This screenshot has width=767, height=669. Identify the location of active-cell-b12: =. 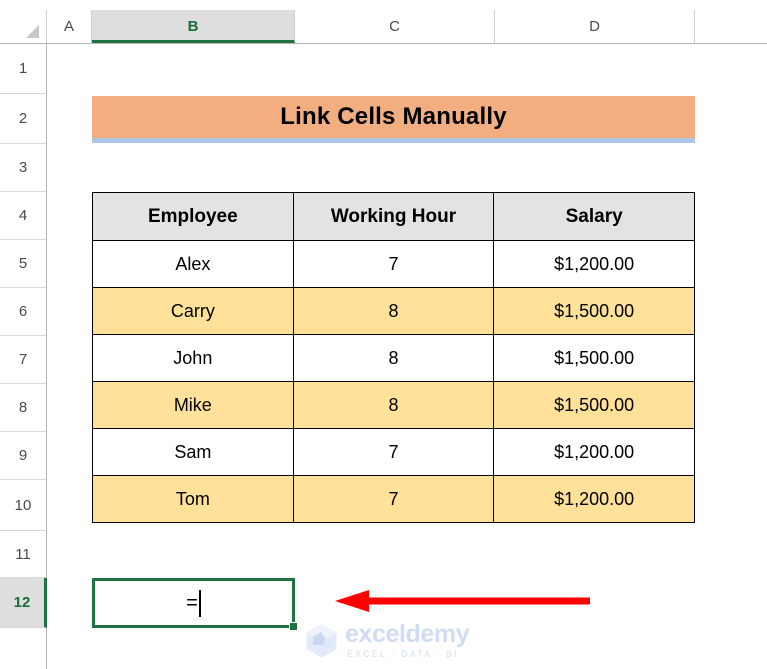
(193, 603).